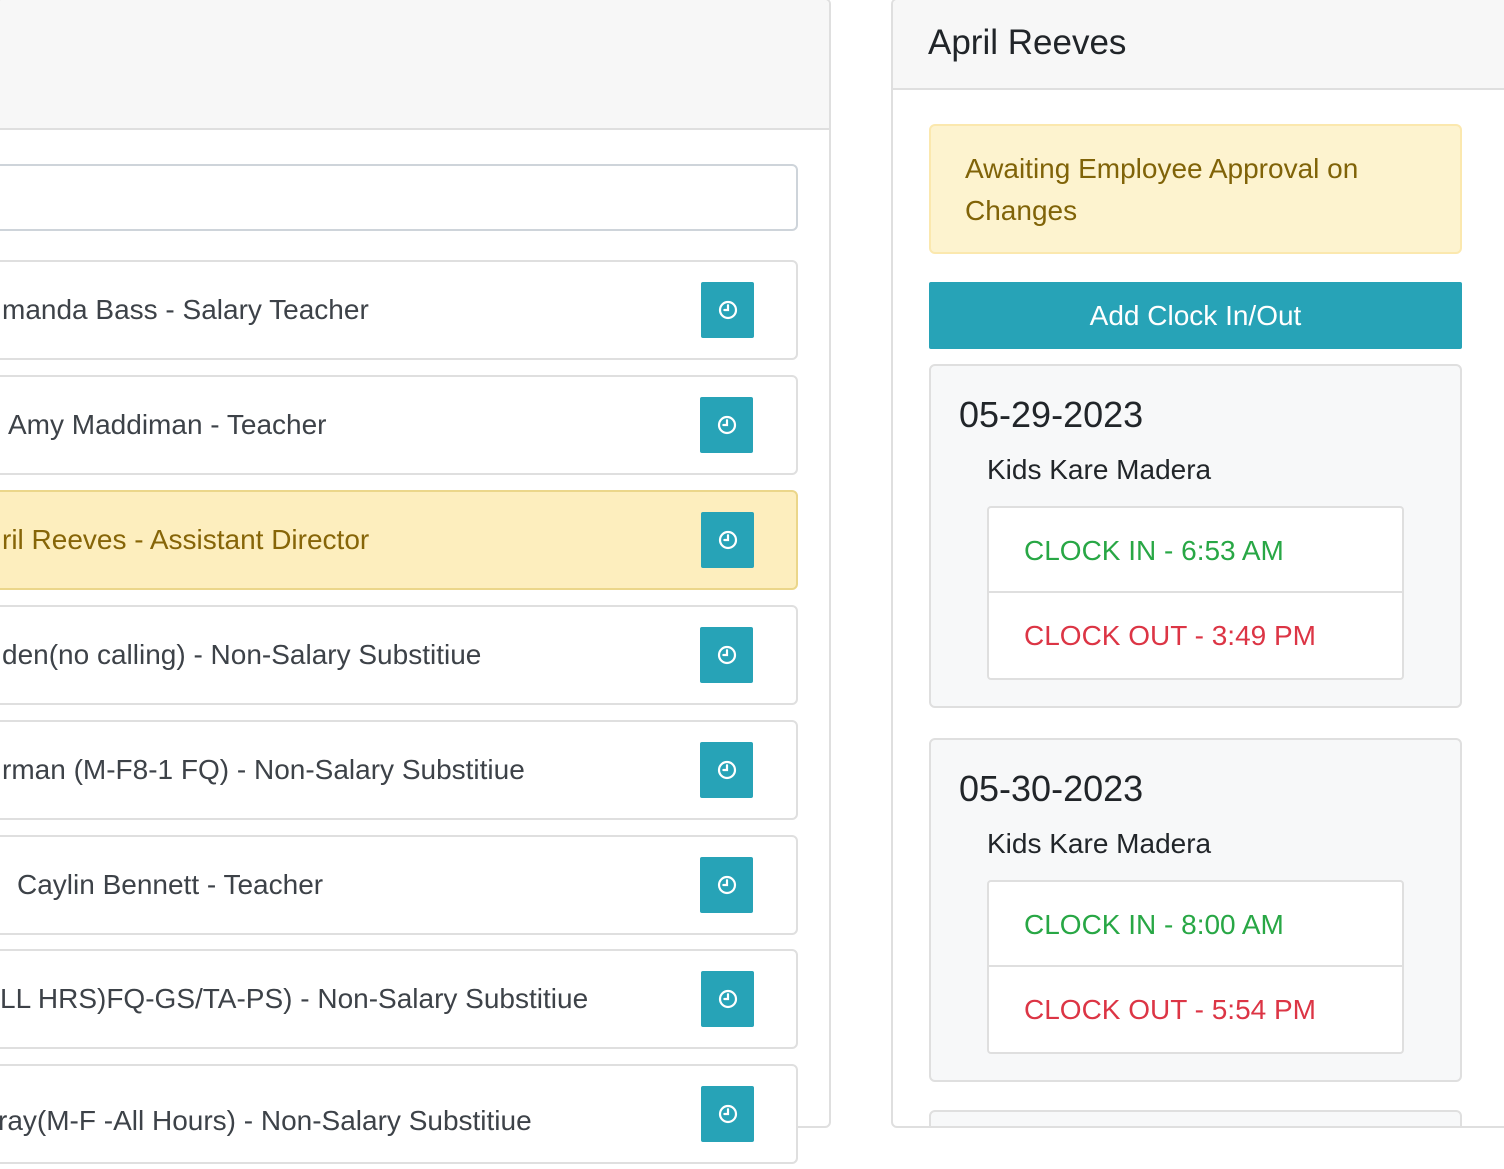 The width and height of the screenshot is (1504, 1169). What do you see at coordinates (170, 884) in the screenshot?
I see `employee-label: Caylin Bennett - Teacher` at bounding box center [170, 884].